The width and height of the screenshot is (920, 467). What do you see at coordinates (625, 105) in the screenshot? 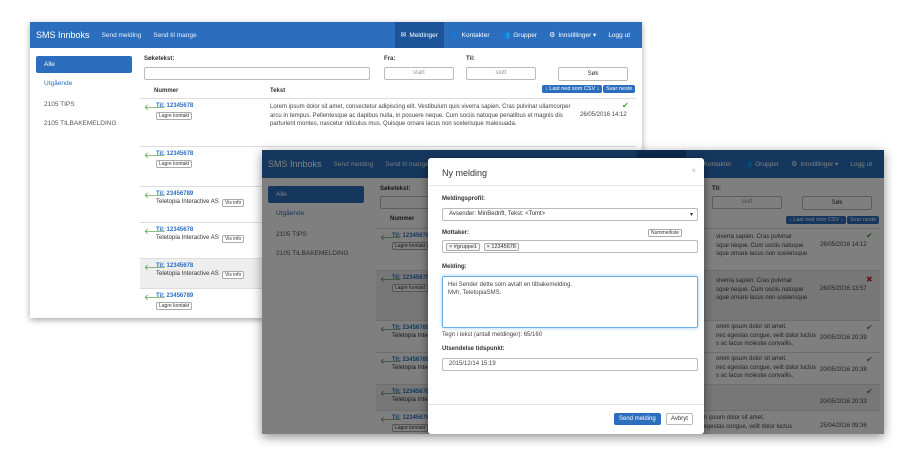
I see `check-icon: ✔` at bounding box center [625, 105].